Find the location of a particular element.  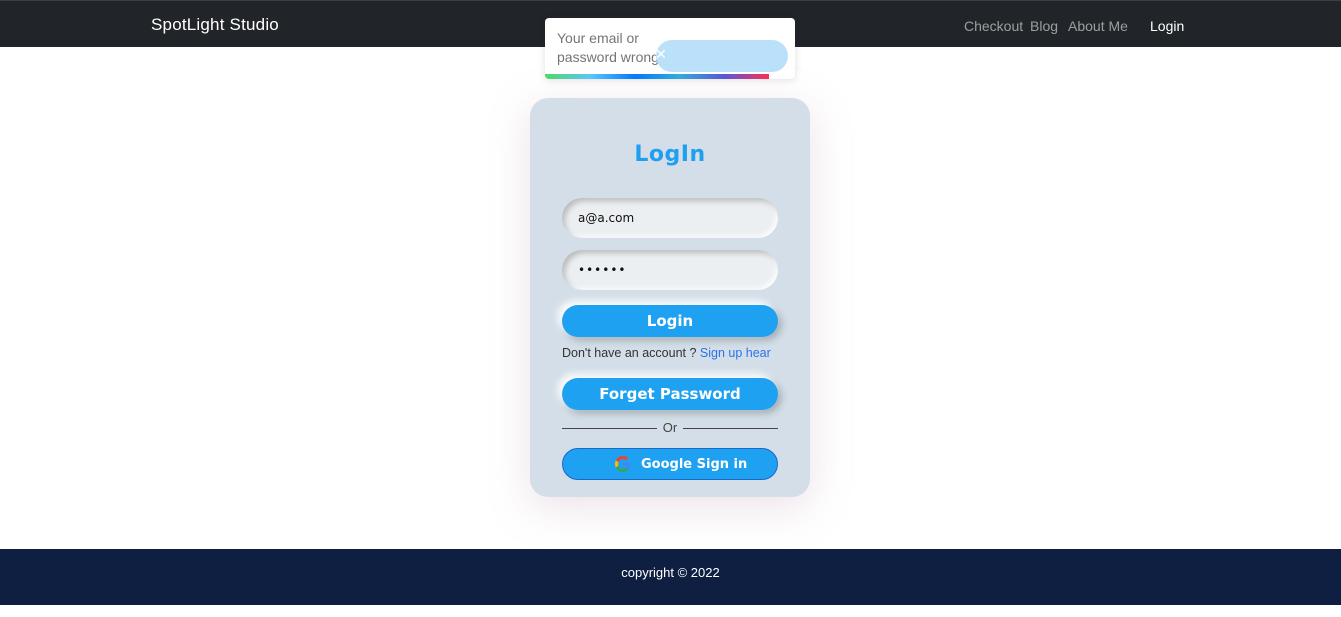

signup-prompt: Don't have an account ? Sign up hear is located at coordinates (677, 353).